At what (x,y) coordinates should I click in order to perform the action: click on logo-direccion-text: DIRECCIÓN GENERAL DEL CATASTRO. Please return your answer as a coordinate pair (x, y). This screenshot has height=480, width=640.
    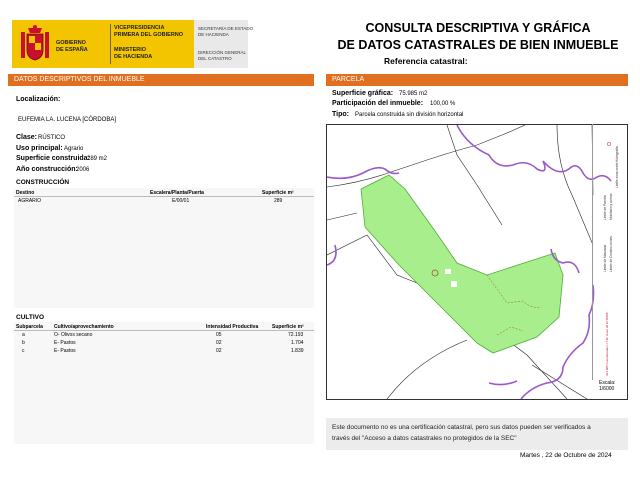
    Looking at the image, I should click on (222, 55).